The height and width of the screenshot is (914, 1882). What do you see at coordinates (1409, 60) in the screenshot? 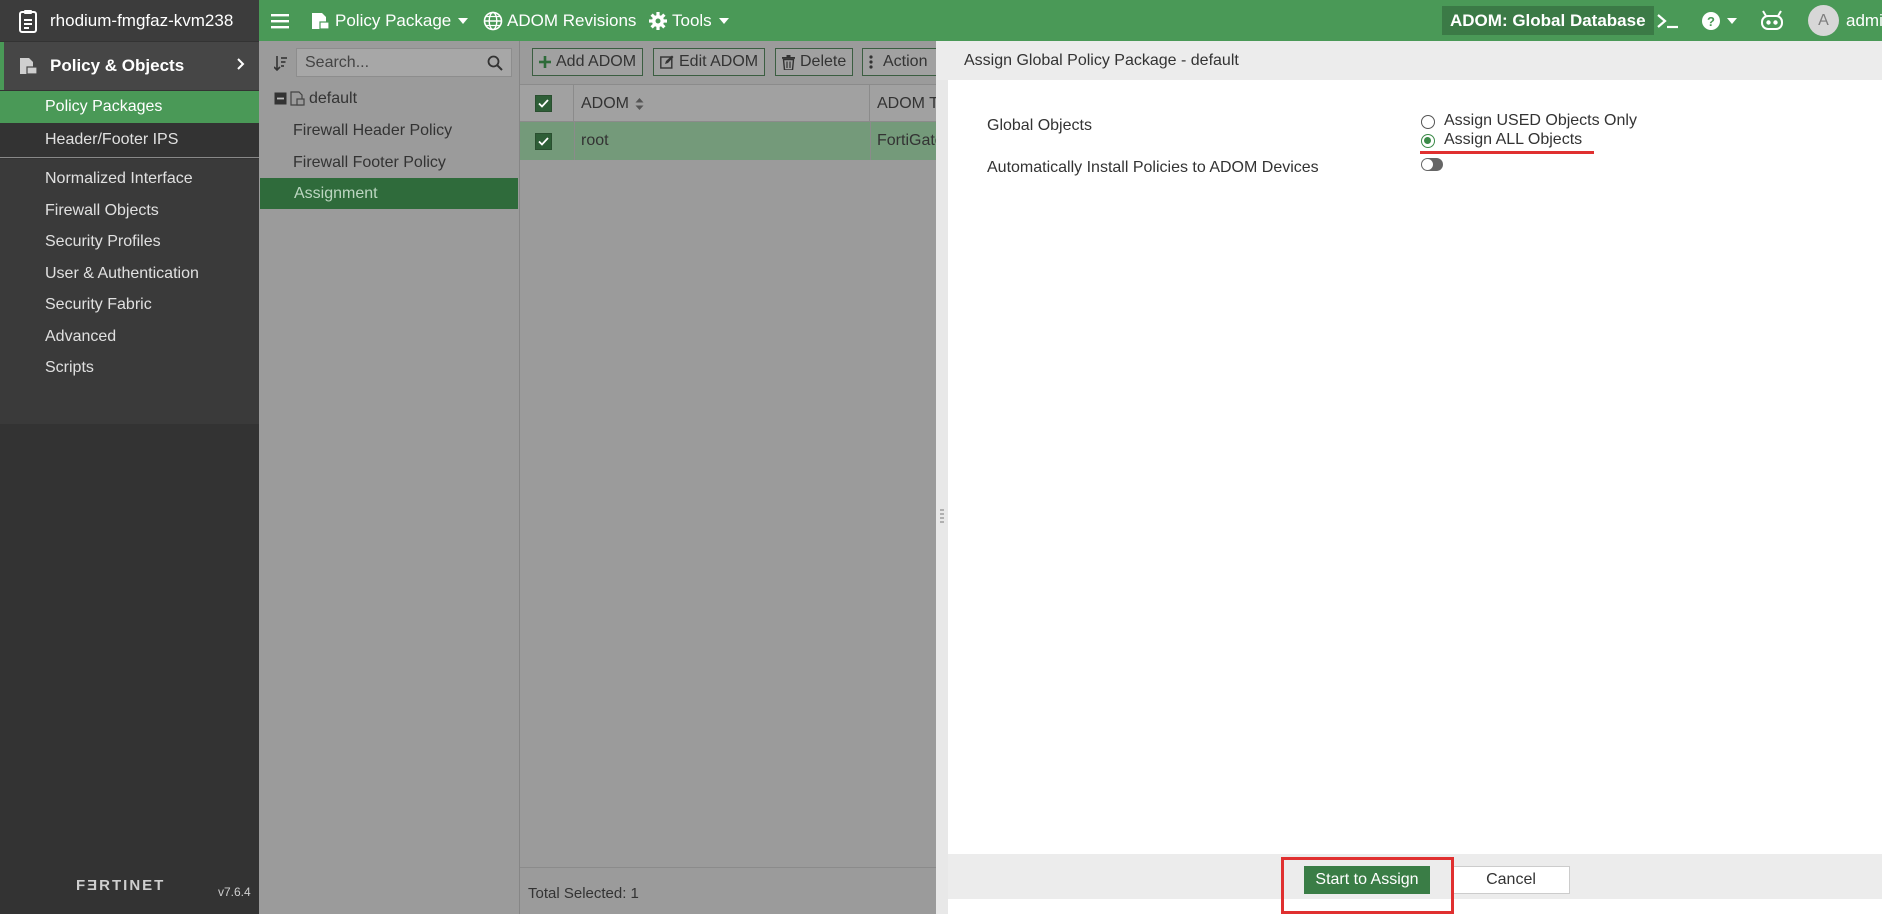
I see `dialog-title: Assign Global Policy Package - default` at bounding box center [1409, 60].